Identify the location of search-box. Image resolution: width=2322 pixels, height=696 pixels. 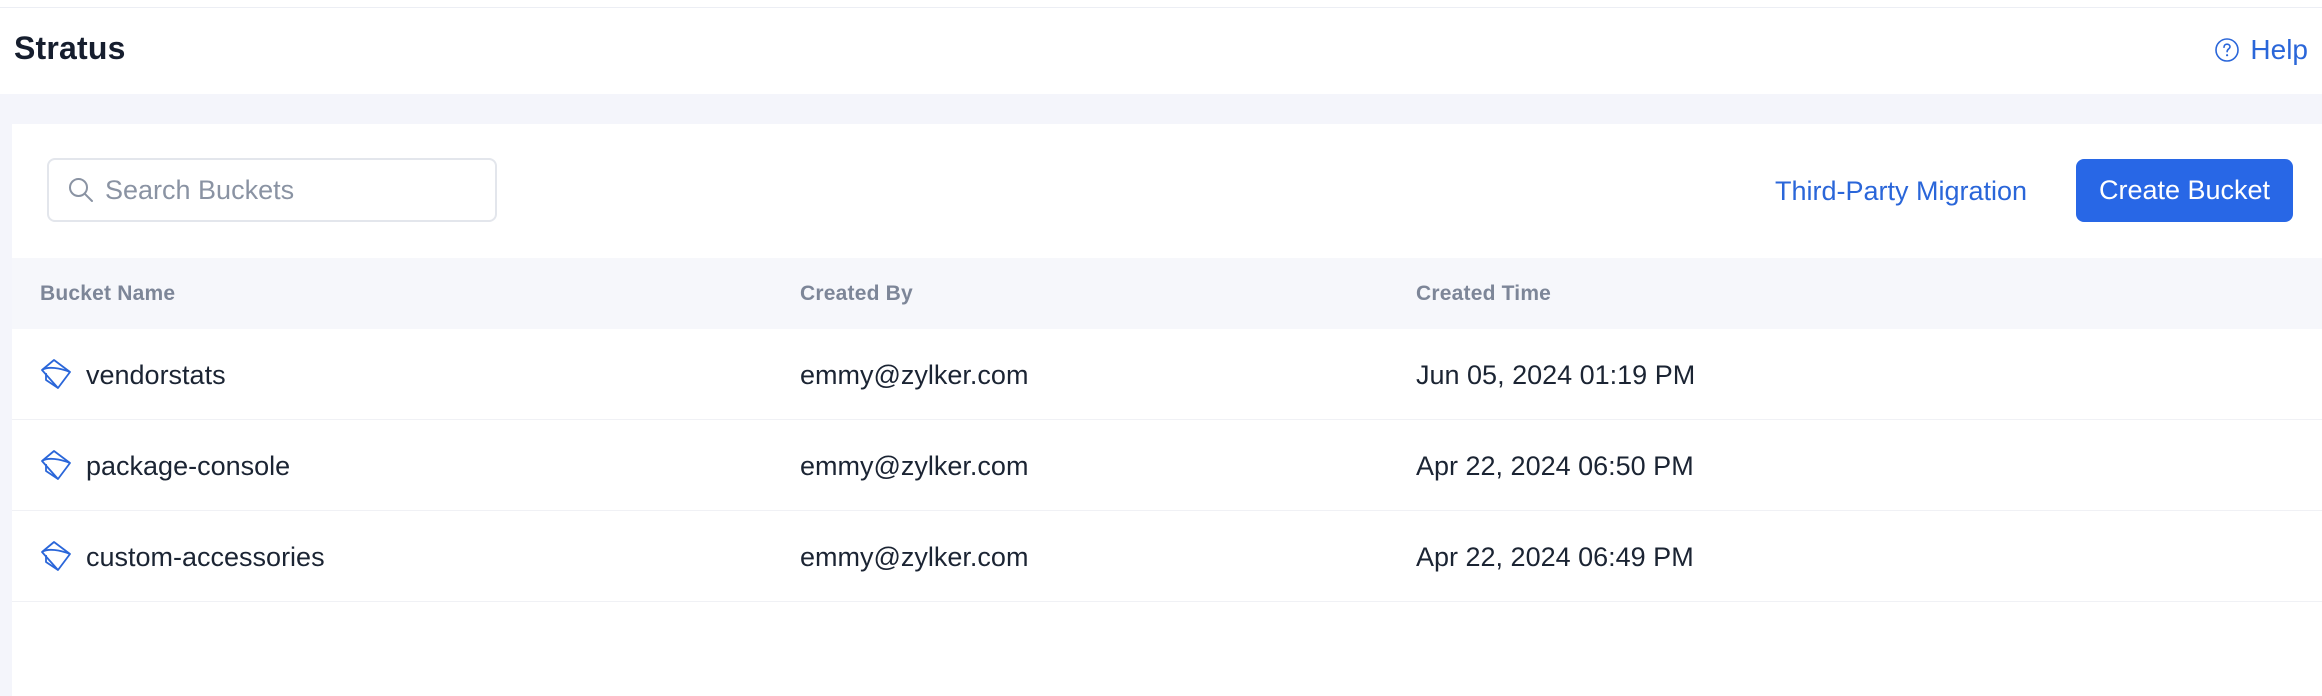
(272, 190).